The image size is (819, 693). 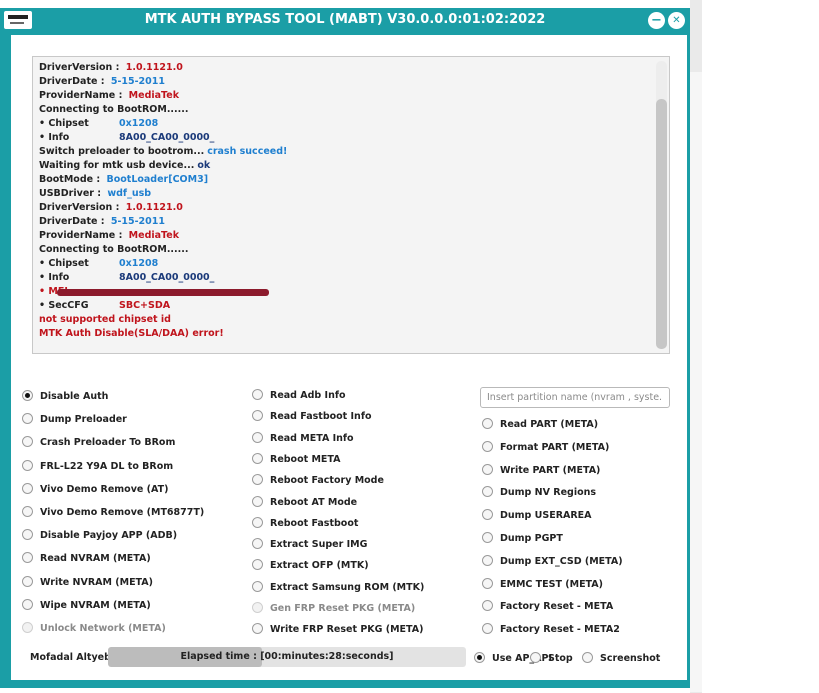 I want to click on log-line: • Info 8A00_CA00_0000_, so click(x=344, y=138).